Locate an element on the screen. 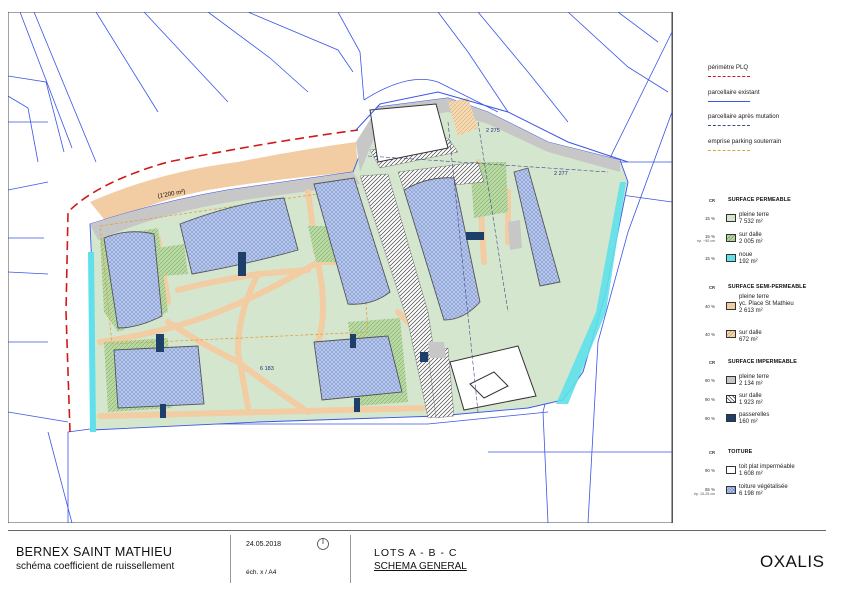  lots-label: LOTS A - B - C is located at coordinates (416, 553).